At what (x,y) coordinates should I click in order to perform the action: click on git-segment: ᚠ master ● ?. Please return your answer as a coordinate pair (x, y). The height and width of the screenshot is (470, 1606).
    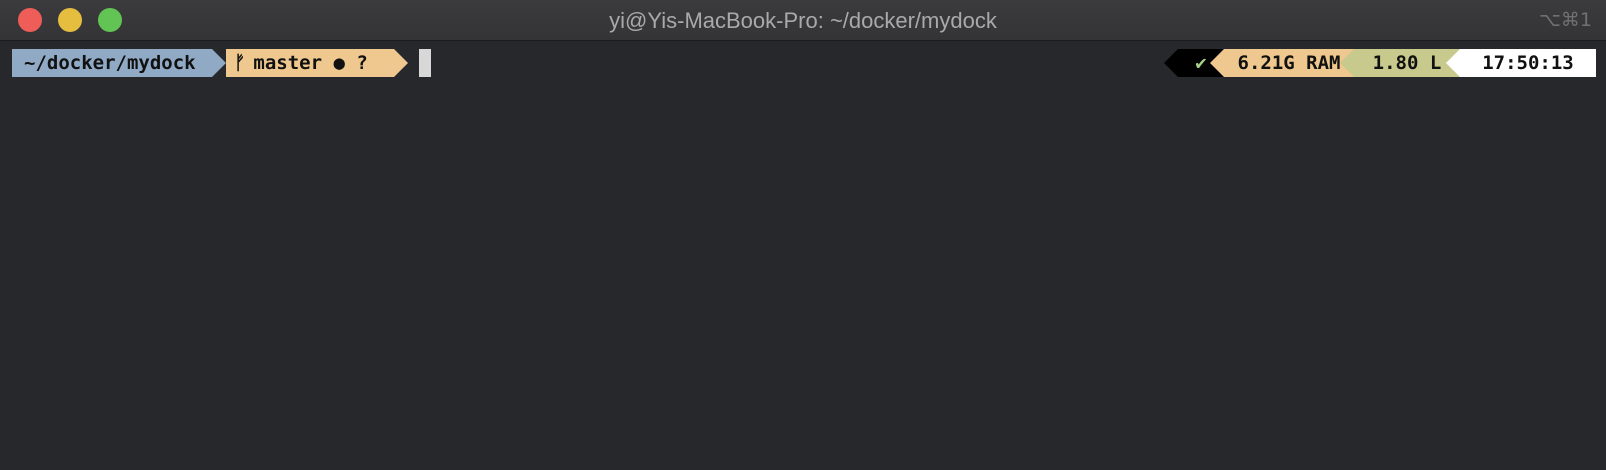
    Looking at the image, I should click on (310, 63).